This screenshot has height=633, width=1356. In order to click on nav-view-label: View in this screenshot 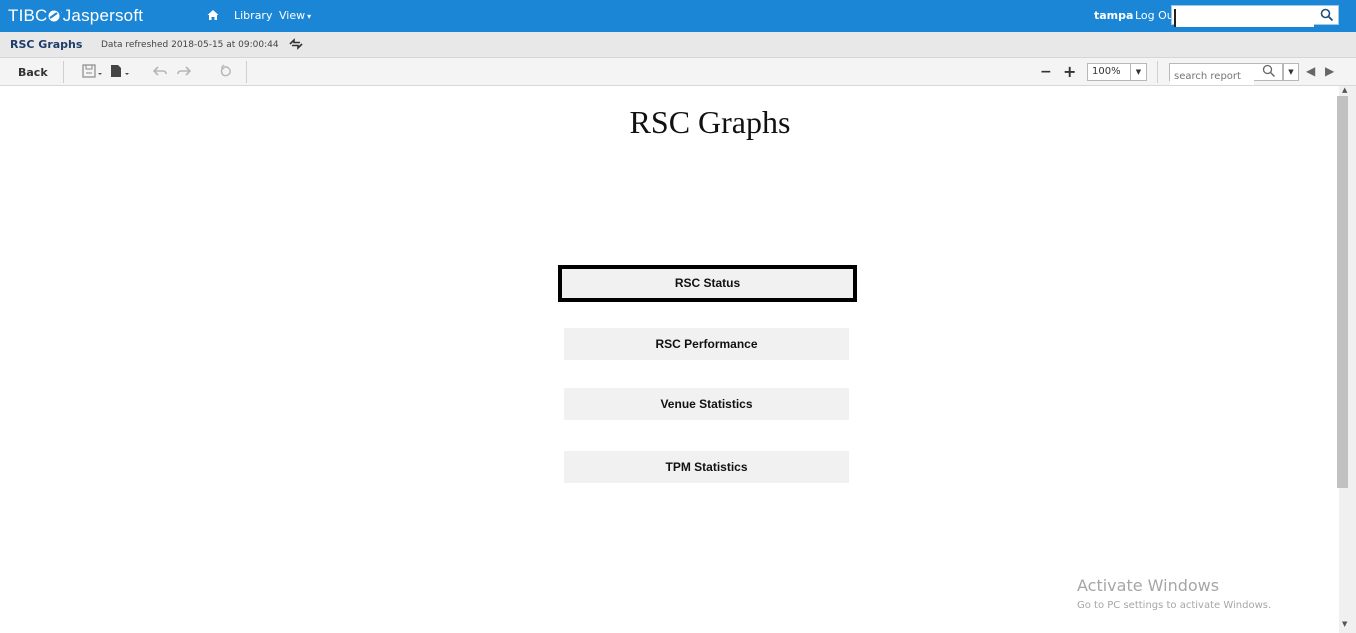, I will do `click(292, 15)`.